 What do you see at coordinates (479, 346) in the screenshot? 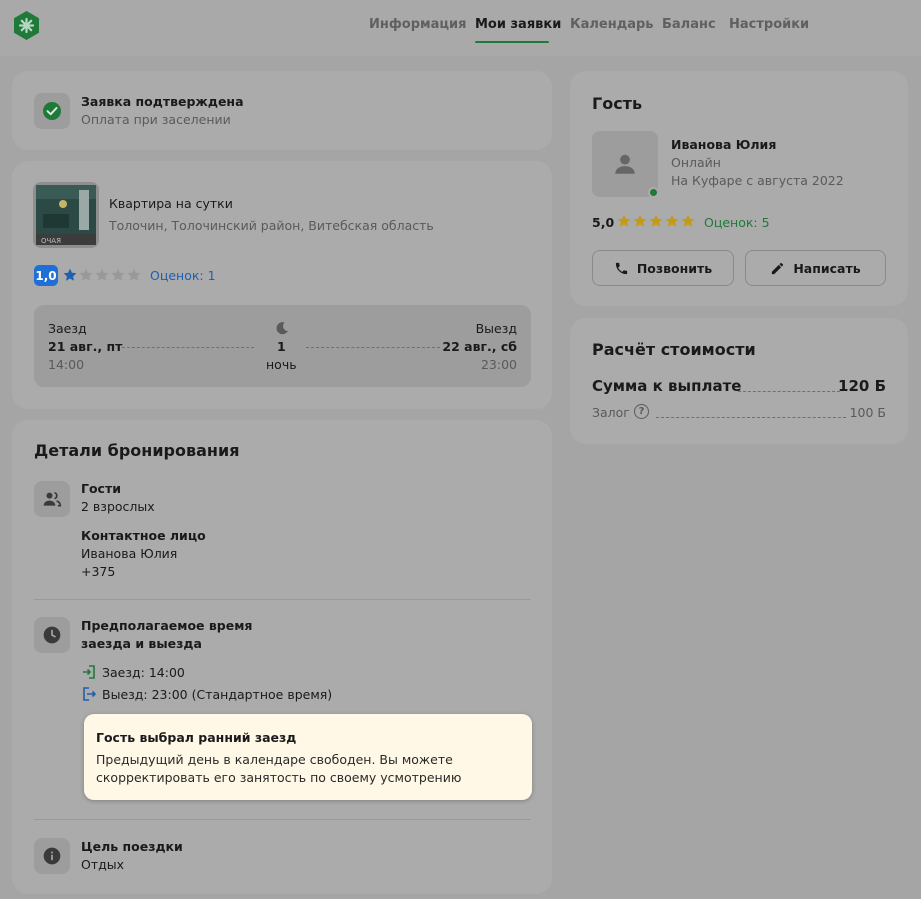
I see `checkout-date: 22 авг., сб` at bounding box center [479, 346].